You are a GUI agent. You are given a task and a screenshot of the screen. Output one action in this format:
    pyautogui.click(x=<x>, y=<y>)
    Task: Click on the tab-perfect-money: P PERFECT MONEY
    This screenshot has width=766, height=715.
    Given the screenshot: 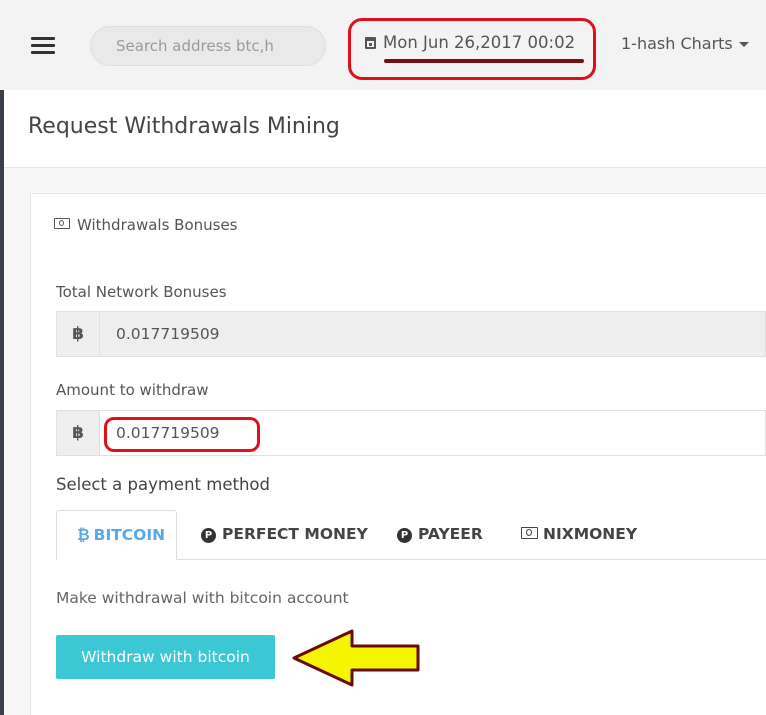 What is the action you would take?
    pyautogui.click(x=274, y=535)
    